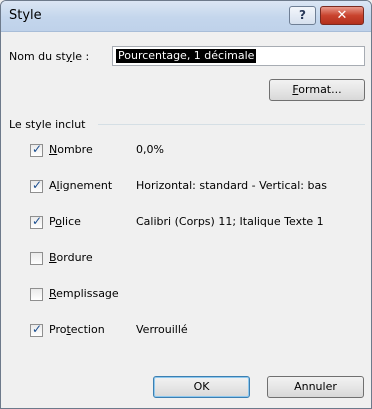 The width and height of the screenshot is (372, 409). What do you see at coordinates (231, 185) in the screenshot?
I see `item-value: Horizontal: standard - Vertical: bas` at bounding box center [231, 185].